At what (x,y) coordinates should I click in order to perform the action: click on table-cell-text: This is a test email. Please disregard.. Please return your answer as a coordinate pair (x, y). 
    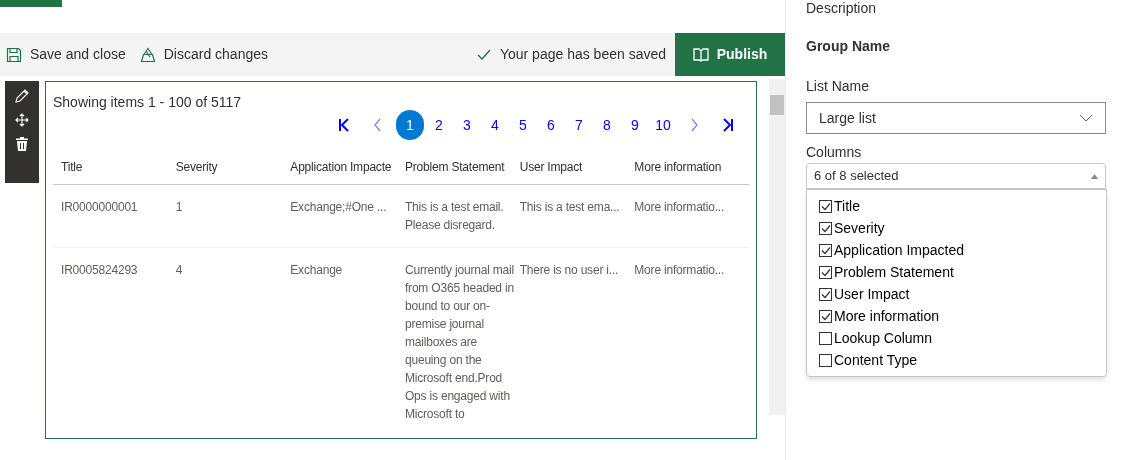
    Looking at the image, I should click on (454, 216).